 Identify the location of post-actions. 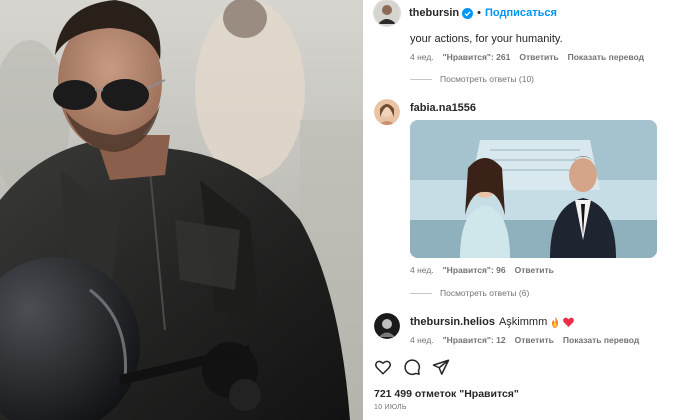
(412, 367).